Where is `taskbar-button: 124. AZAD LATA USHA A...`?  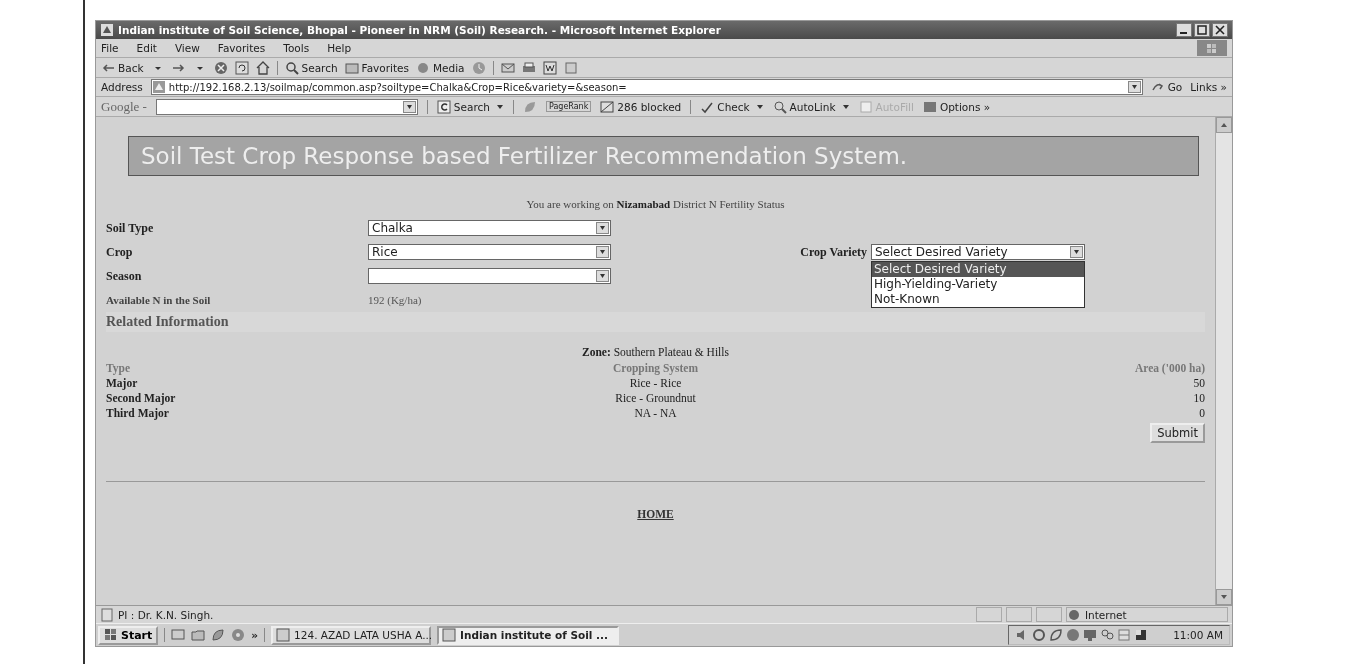
taskbar-button: 124. AZAD LATA USHA A... is located at coordinates (351, 635).